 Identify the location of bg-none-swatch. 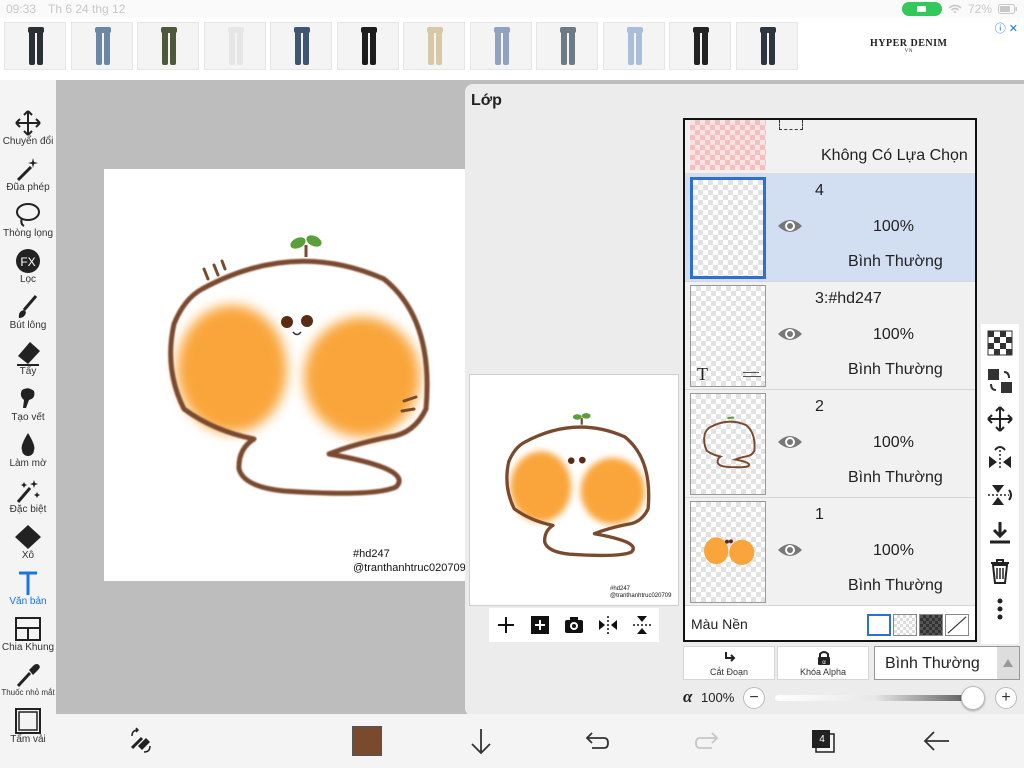
(957, 625).